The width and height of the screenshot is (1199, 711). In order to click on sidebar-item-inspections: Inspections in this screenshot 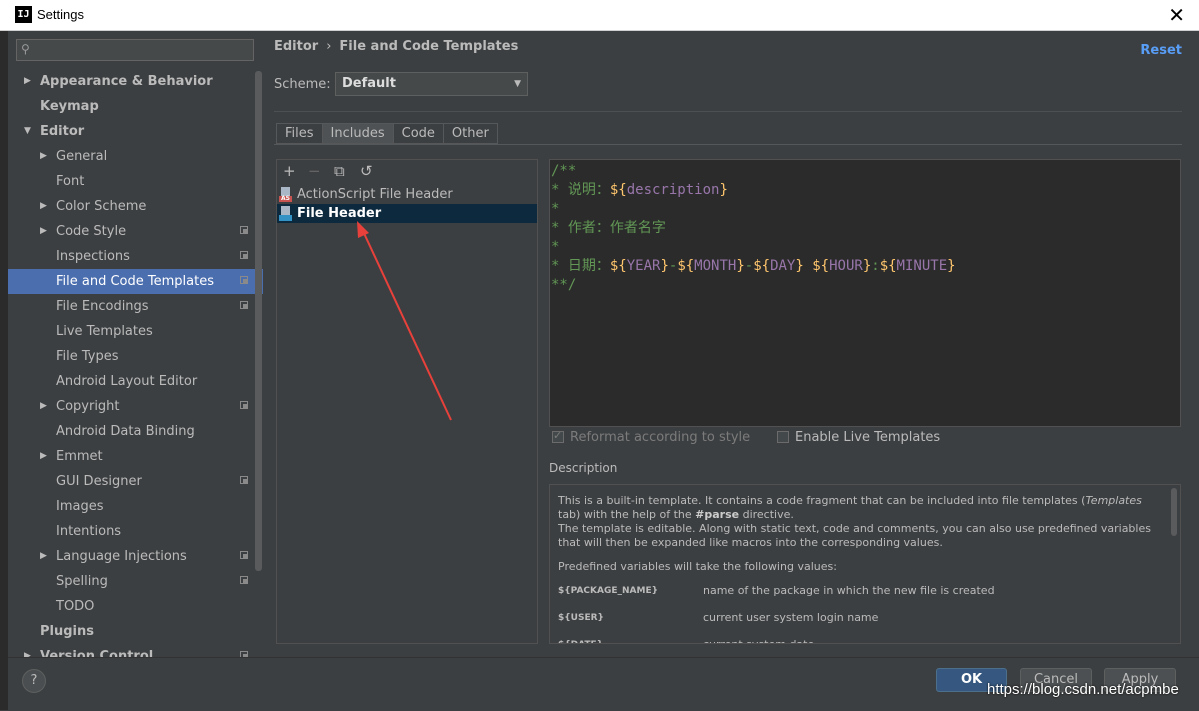, I will do `click(135, 256)`.